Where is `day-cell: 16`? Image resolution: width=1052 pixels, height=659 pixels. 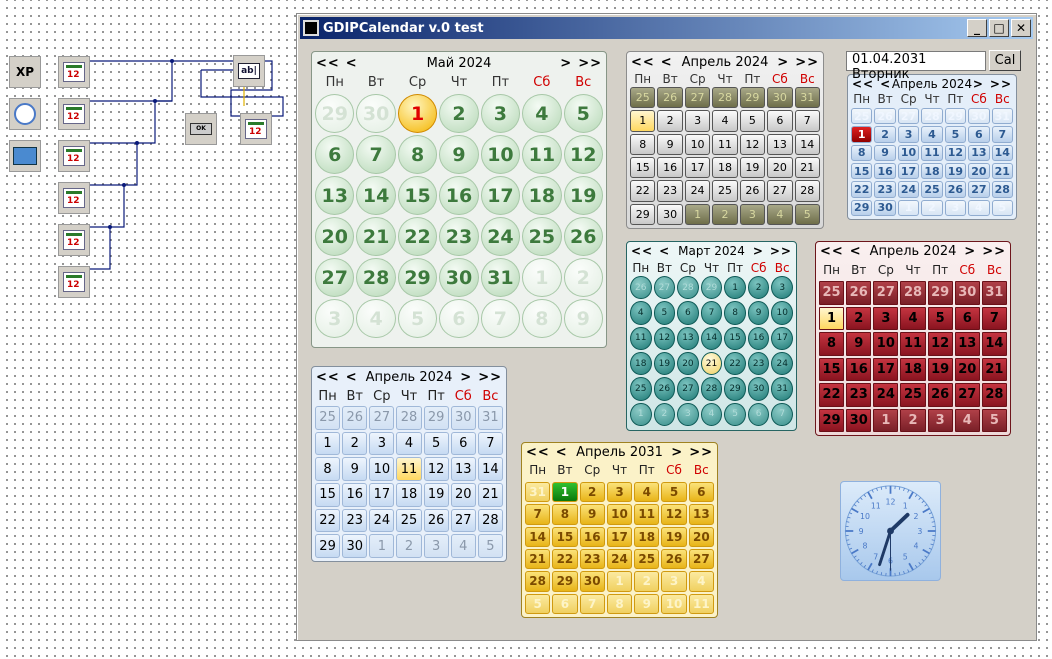
day-cell: 16 is located at coordinates (759, 338).